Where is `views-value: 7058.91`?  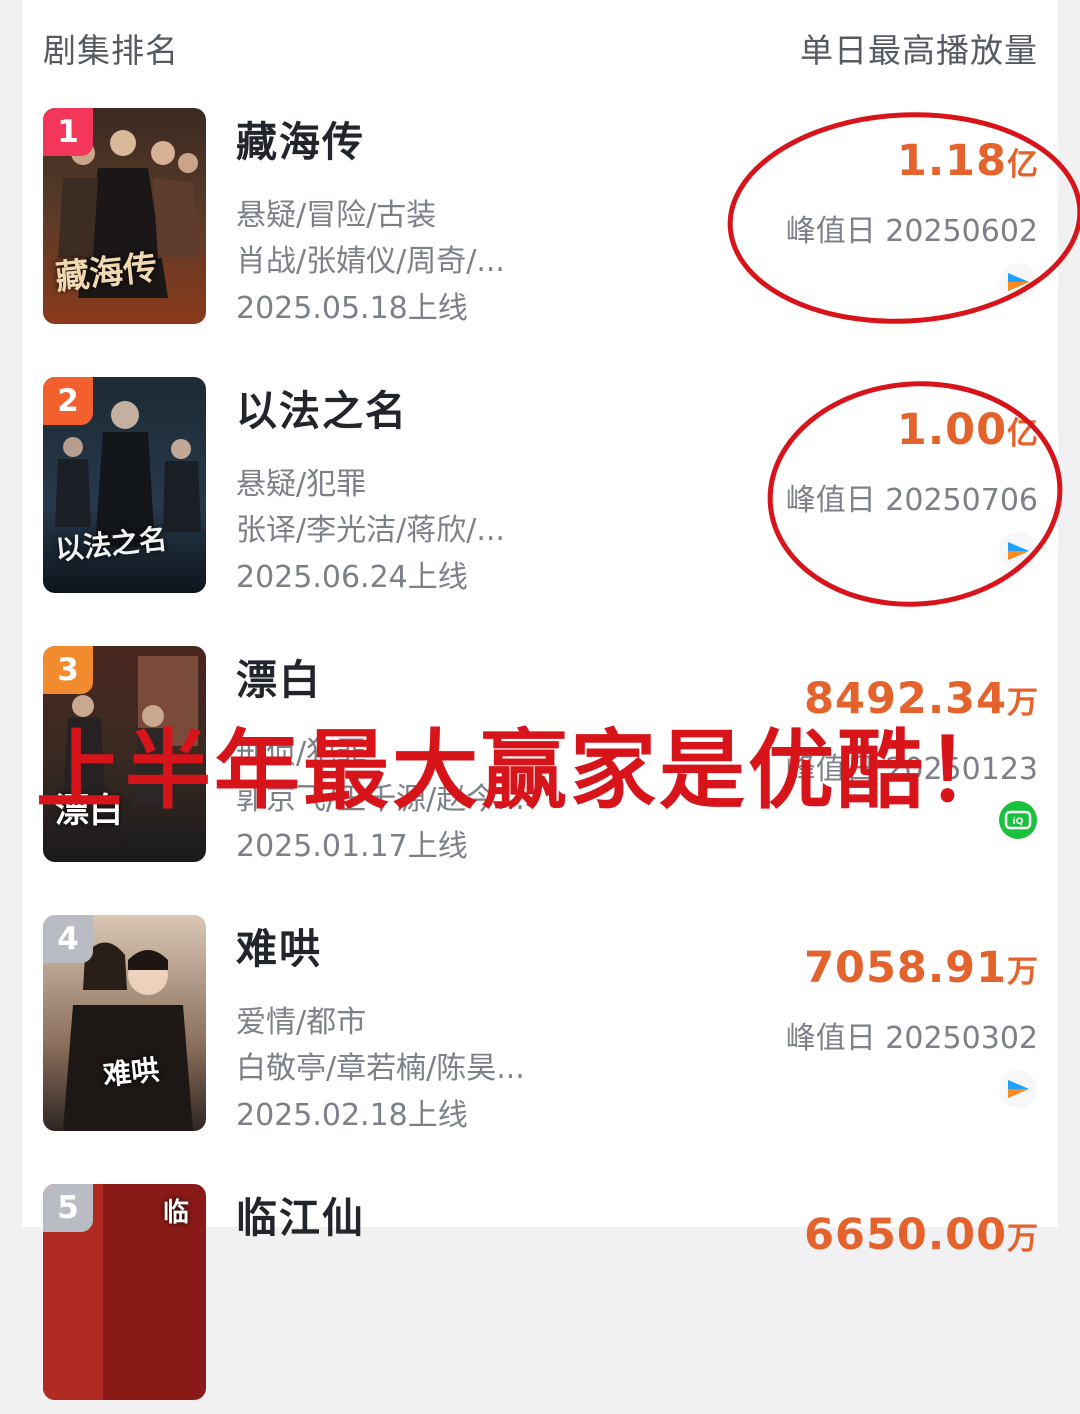
views-value: 7058.91 is located at coordinates (905, 968).